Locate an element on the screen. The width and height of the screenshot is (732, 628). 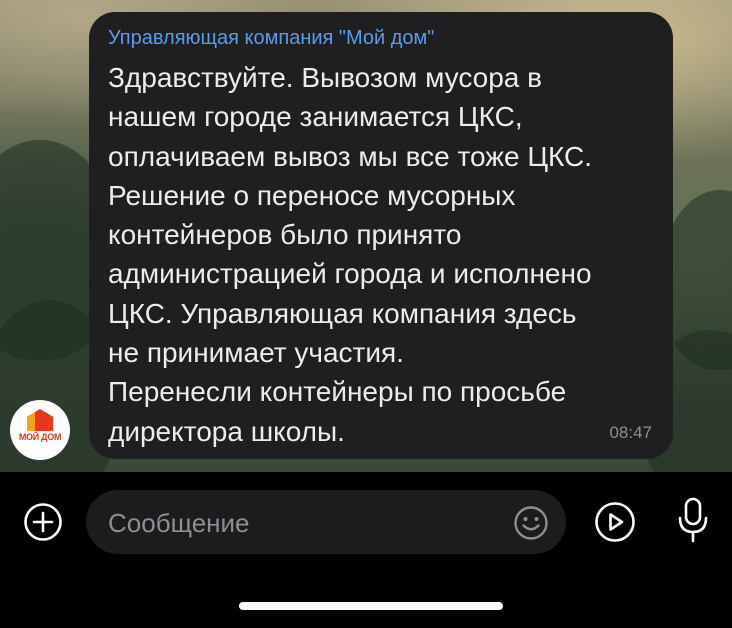
message-input: Сообщение is located at coordinates (326, 522).